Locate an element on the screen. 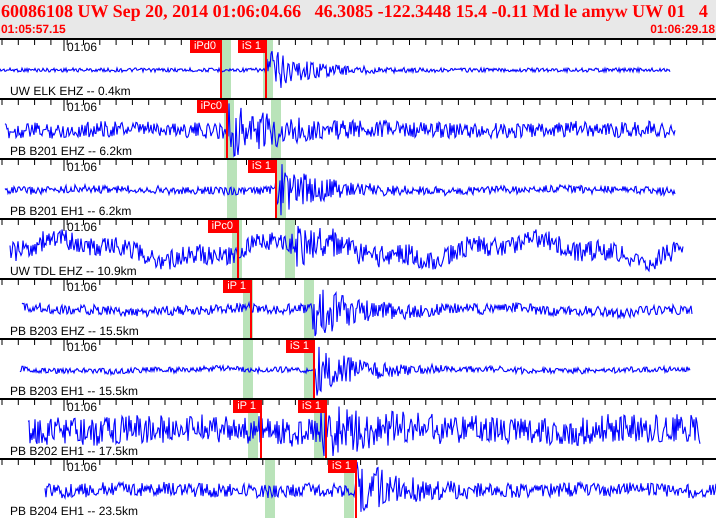 The image size is (716, 518). station-label: PB B203 EHZ -- 15.5km is located at coordinates (74, 331).